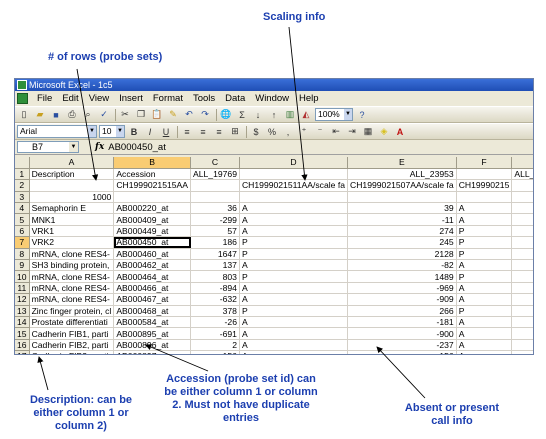 Image resolution: width=546 pixels, height=439 pixels. I want to click on drawing-icon: ◭, so click(306, 114).